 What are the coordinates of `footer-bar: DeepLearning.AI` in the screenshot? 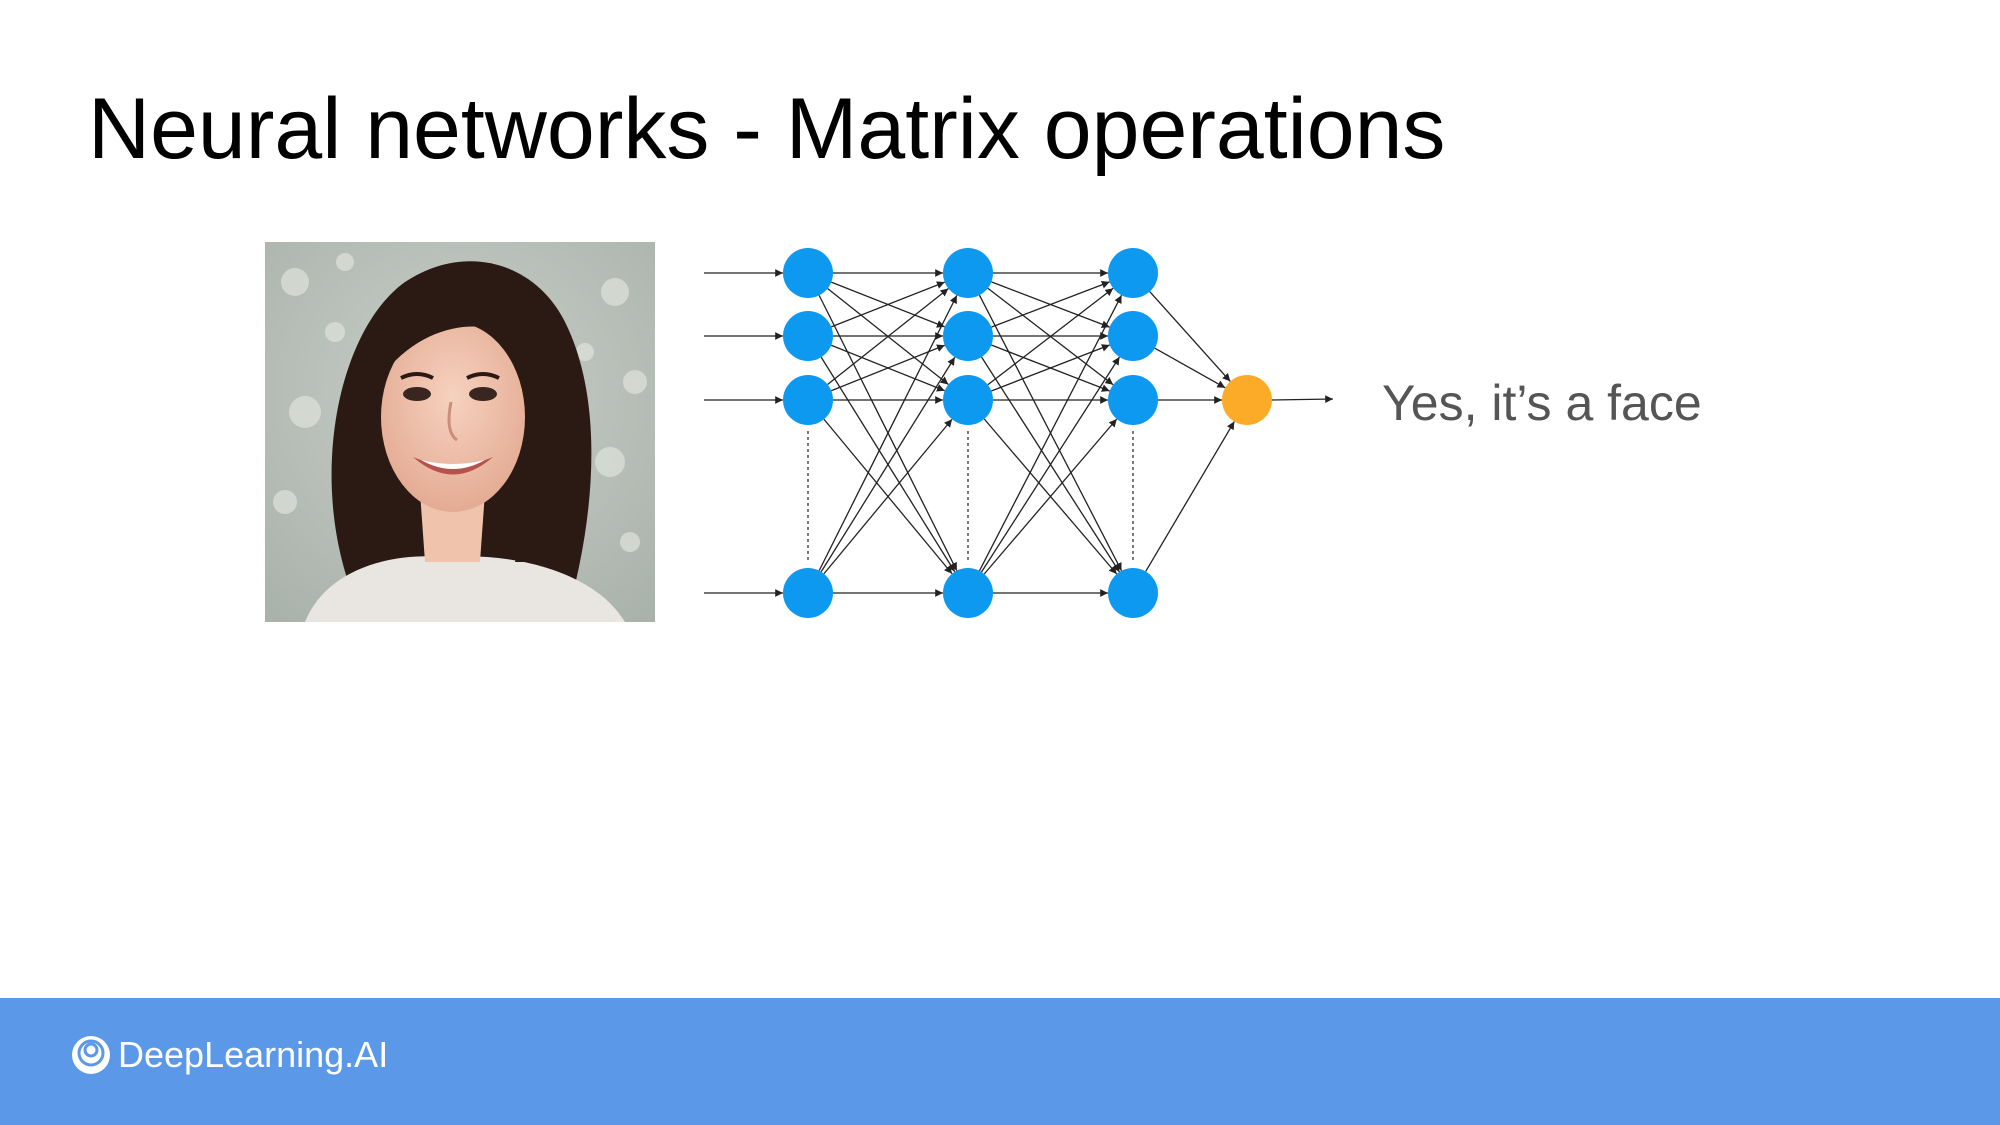 It's located at (1000, 1061).